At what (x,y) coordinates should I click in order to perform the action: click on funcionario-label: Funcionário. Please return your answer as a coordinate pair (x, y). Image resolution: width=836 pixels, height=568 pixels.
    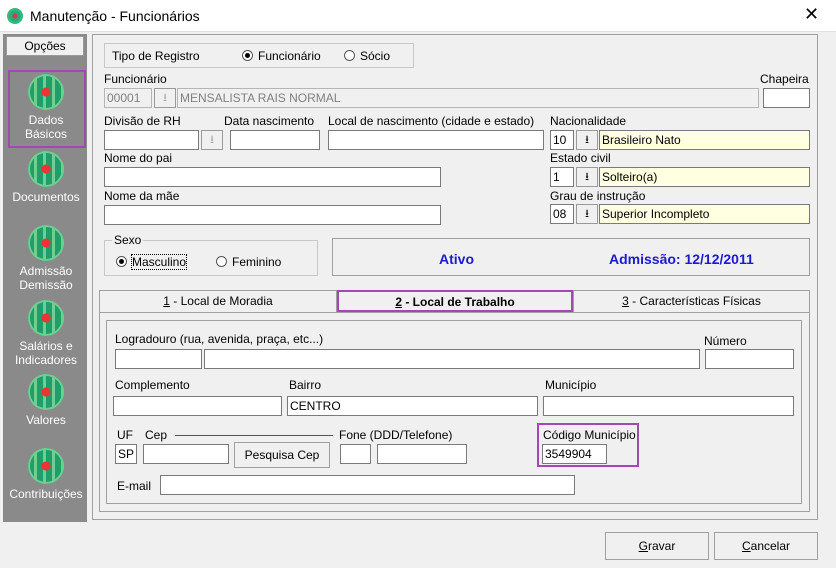
    Looking at the image, I should click on (135, 79).